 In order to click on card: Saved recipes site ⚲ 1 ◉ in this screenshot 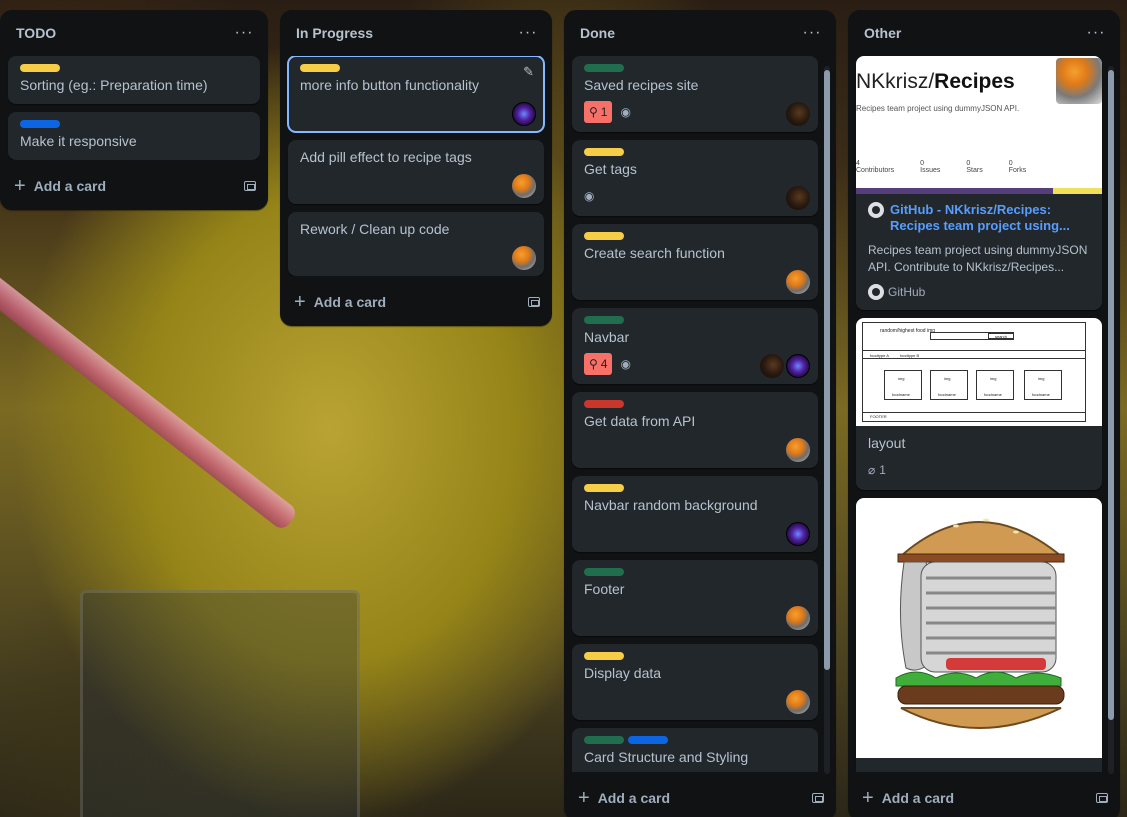, I will do `click(695, 94)`.